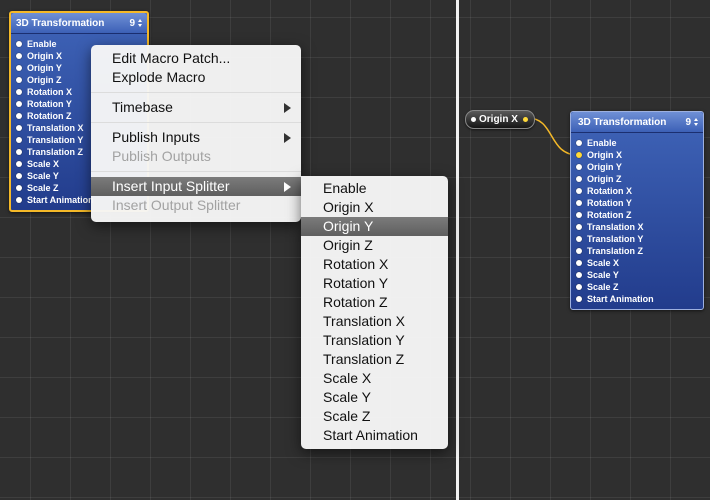 Image resolution: width=710 pixels, height=500 pixels. Describe the element at coordinates (637, 287) in the screenshot. I see `input-port: Scale Z` at that location.